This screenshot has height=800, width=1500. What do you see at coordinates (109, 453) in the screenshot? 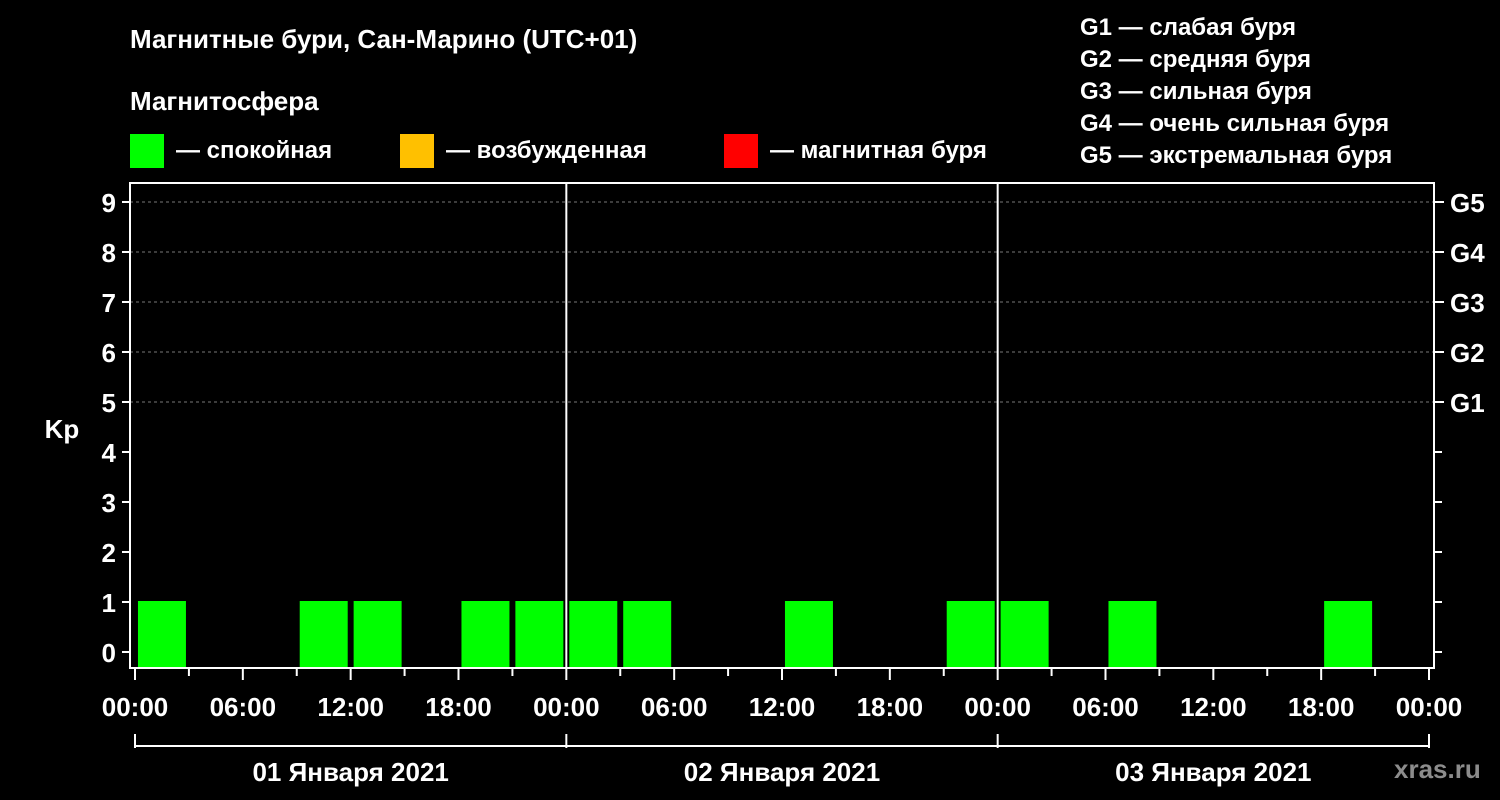
I see `y-tick-label: 4` at bounding box center [109, 453].